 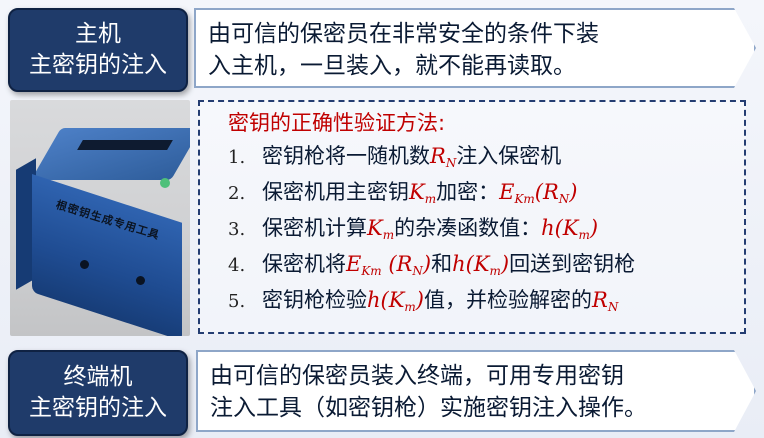 What do you see at coordinates (98, 34) in the screenshot?
I see `master-label-line1: 主机` at bounding box center [98, 34].